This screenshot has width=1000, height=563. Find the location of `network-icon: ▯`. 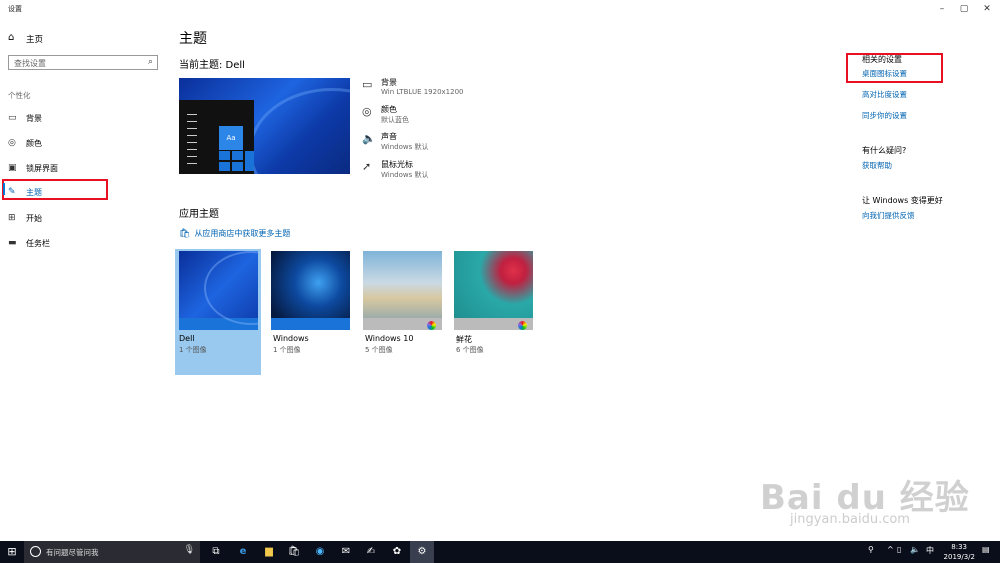

network-icon: ▯ is located at coordinates (899, 549).